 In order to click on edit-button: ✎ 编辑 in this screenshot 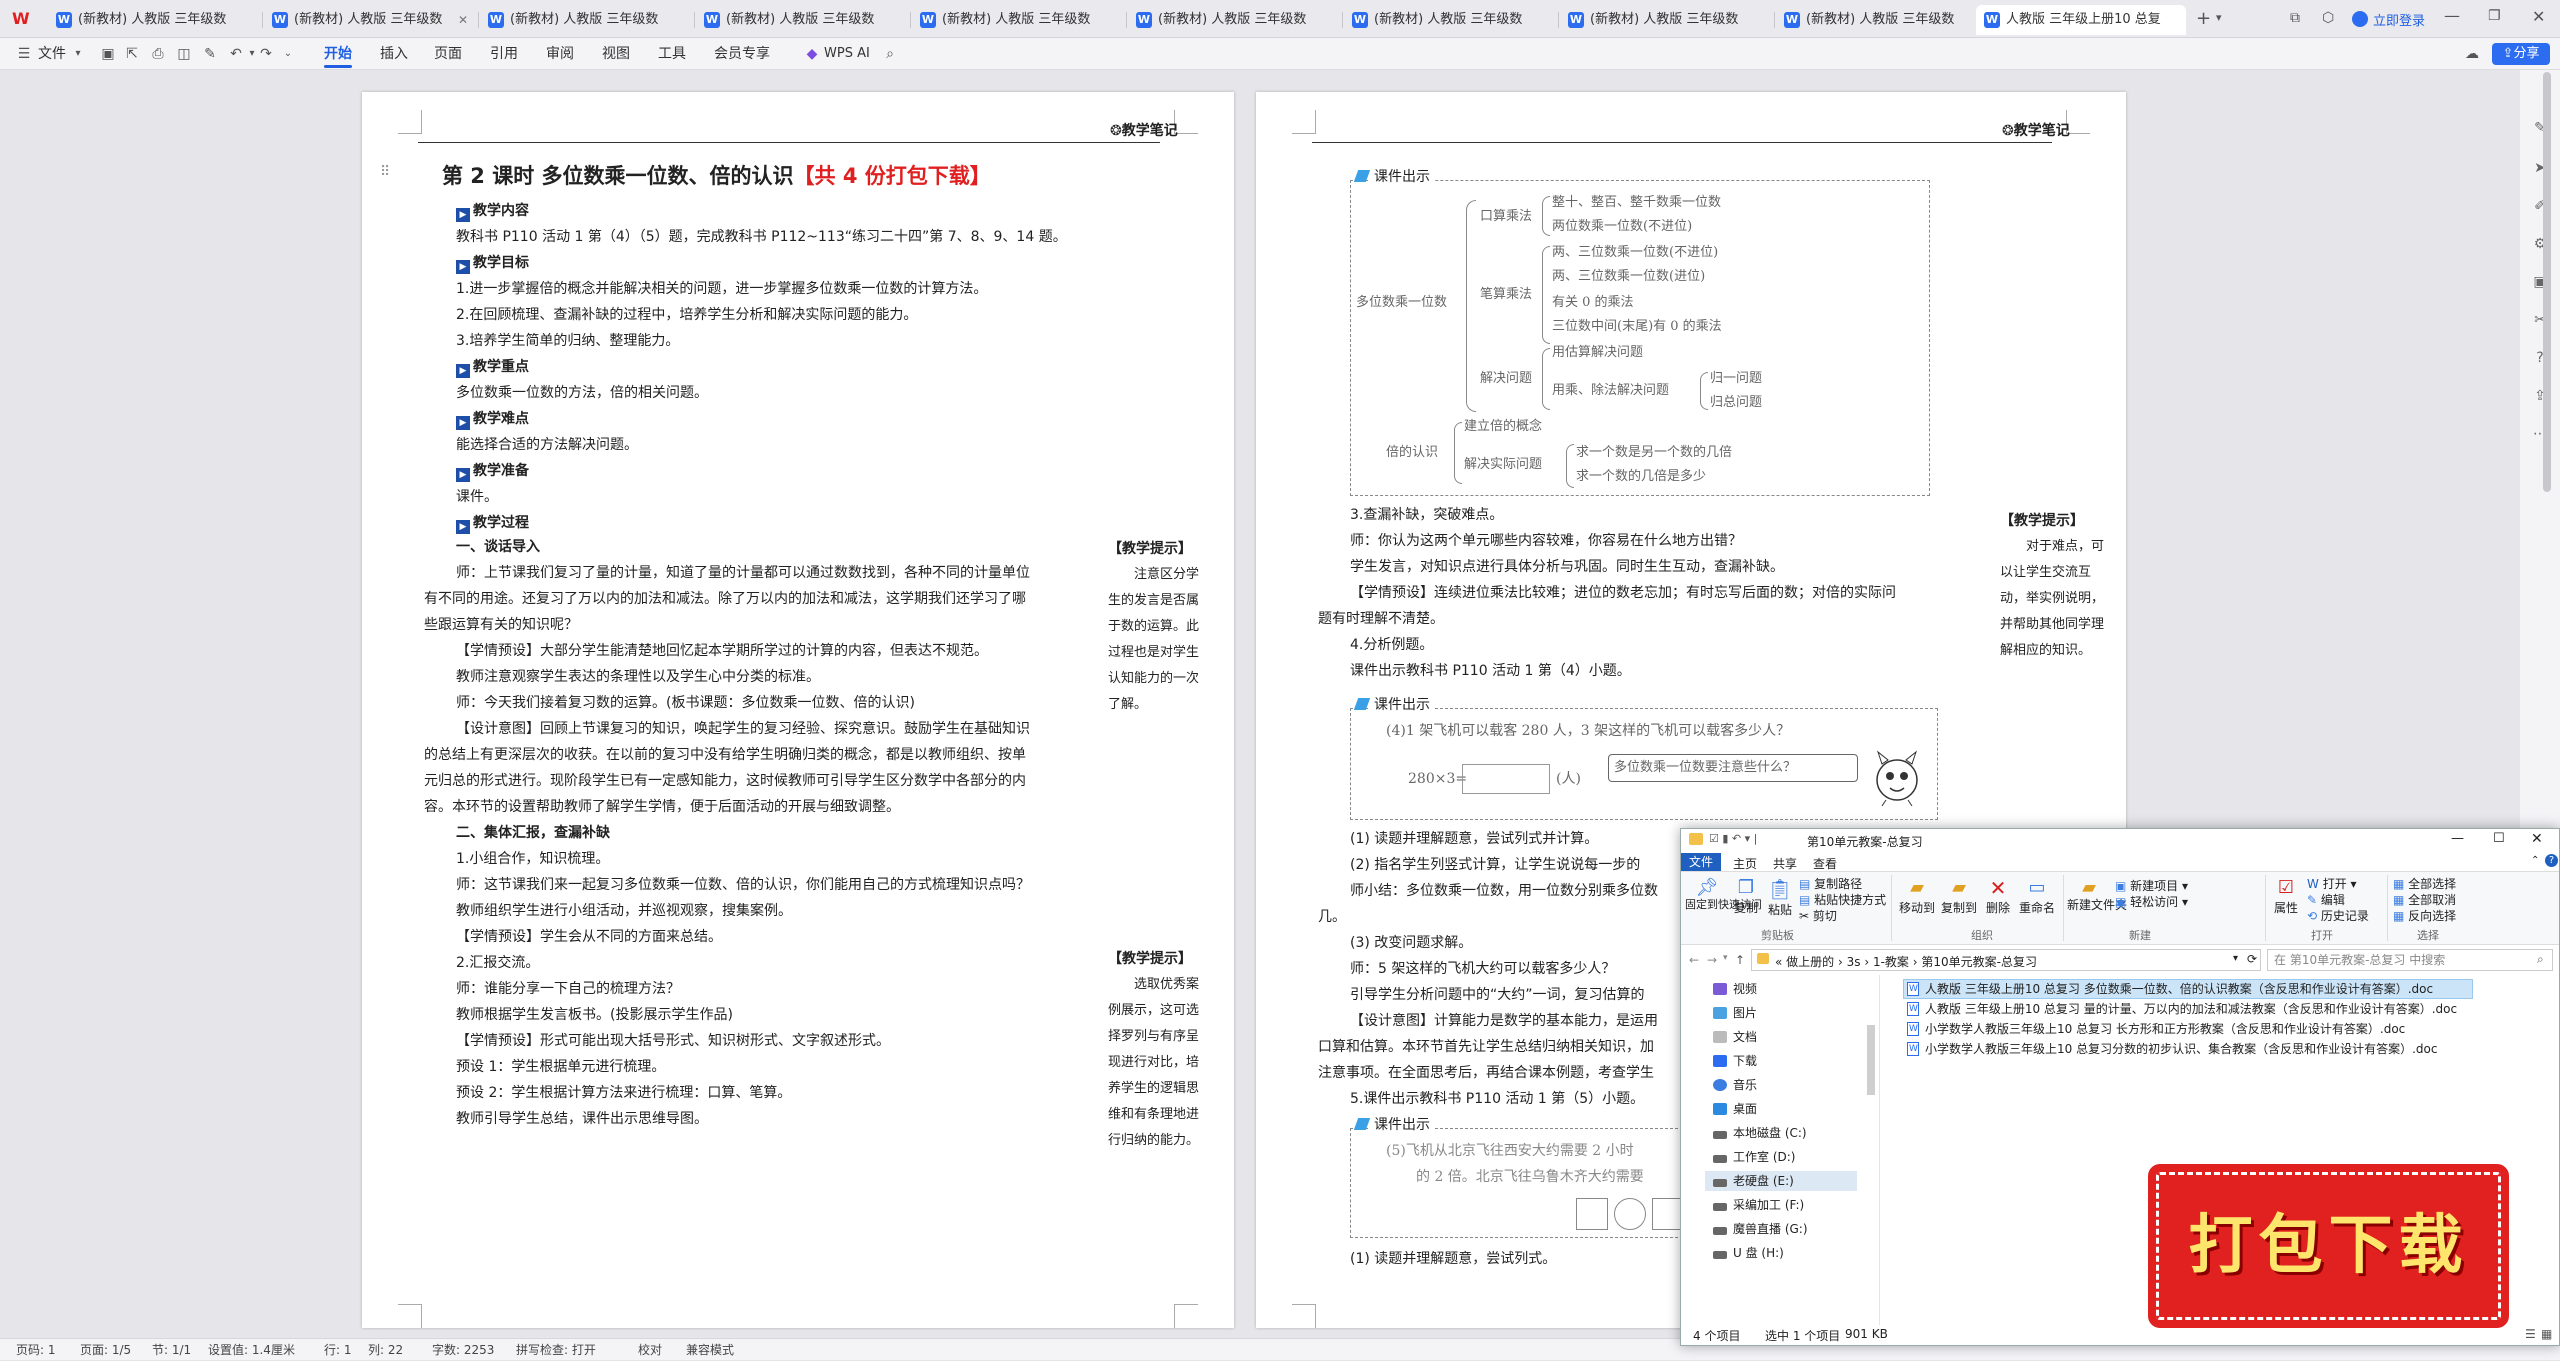, I will do `click(2326, 899)`.